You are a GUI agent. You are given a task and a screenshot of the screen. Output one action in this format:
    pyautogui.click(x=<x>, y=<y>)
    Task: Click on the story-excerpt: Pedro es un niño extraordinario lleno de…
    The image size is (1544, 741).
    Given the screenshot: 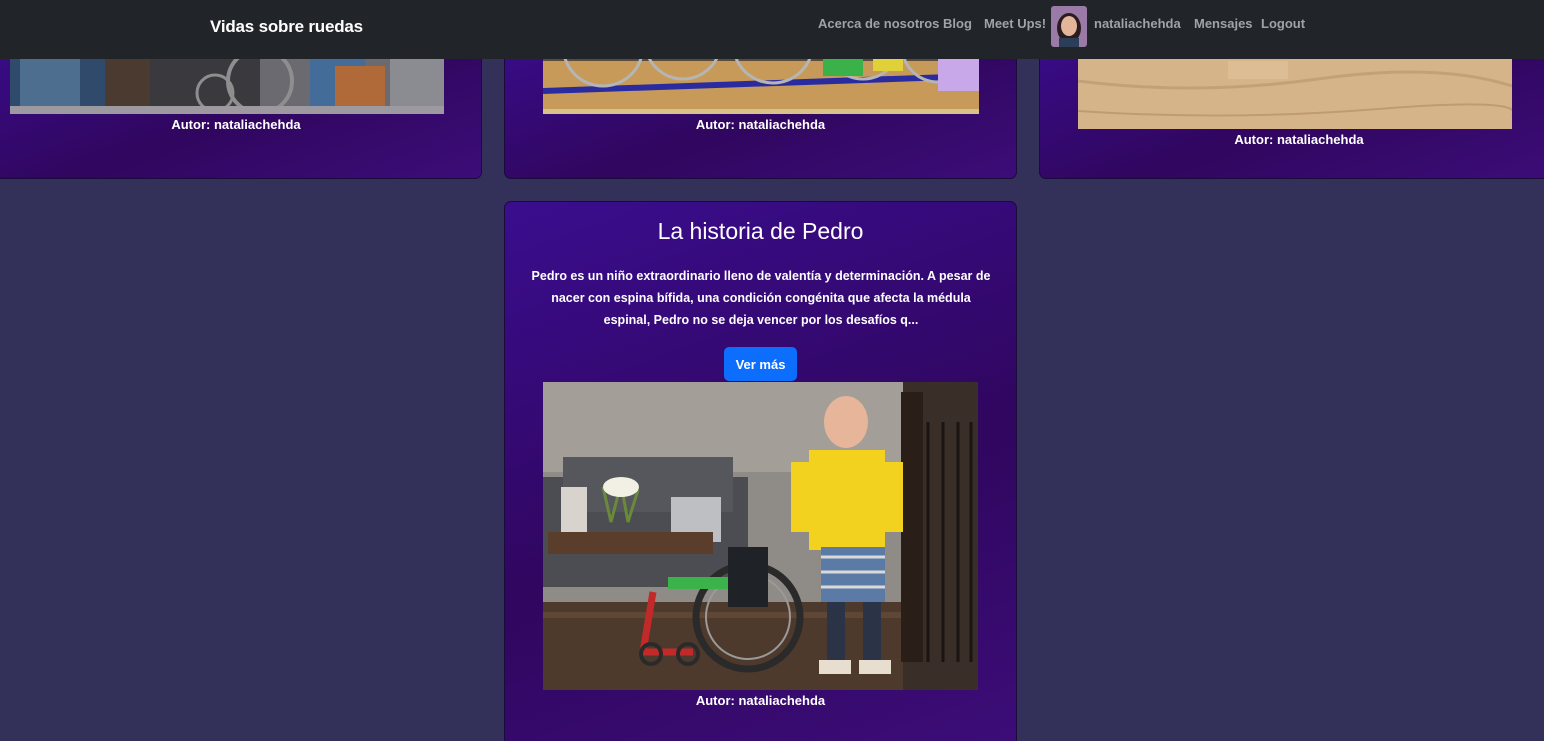 What is the action you would take?
    pyautogui.click(x=761, y=298)
    